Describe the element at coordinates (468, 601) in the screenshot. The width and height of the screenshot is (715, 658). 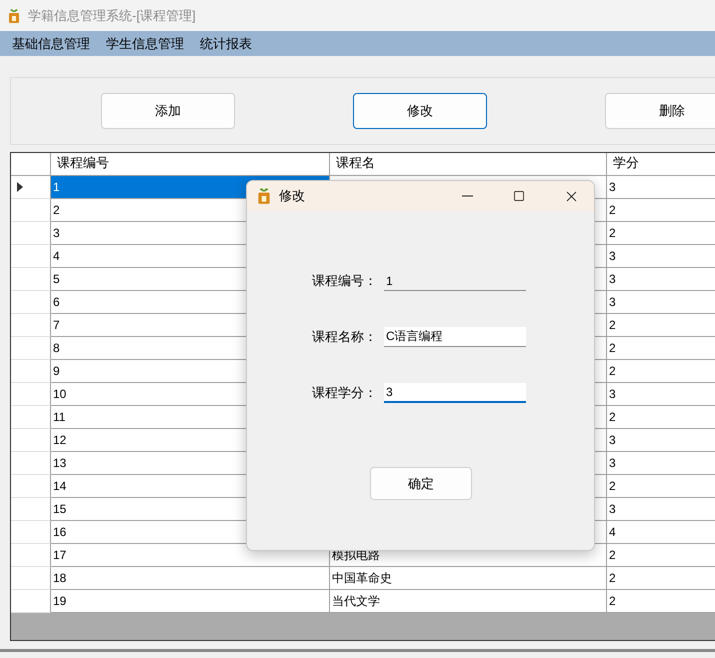
I see `table-cell: 当代文学` at that location.